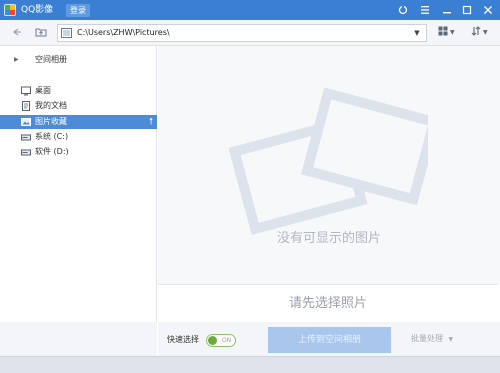 This screenshot has width=500, height=373. What do you see at coordinates (221, 340) in the screenshot?
I see `quick-select-toggle: ON` at bounding box center [221, 340].